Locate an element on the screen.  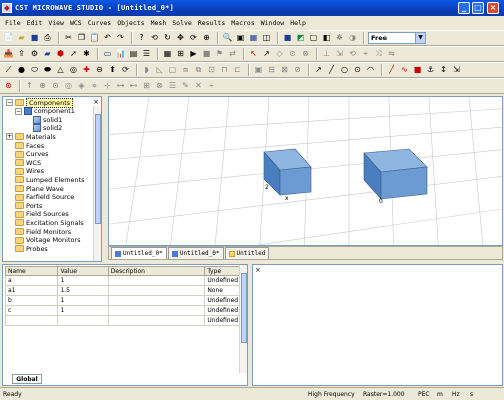
insert-icon: ⊡ is located at coordinates (211, 70).